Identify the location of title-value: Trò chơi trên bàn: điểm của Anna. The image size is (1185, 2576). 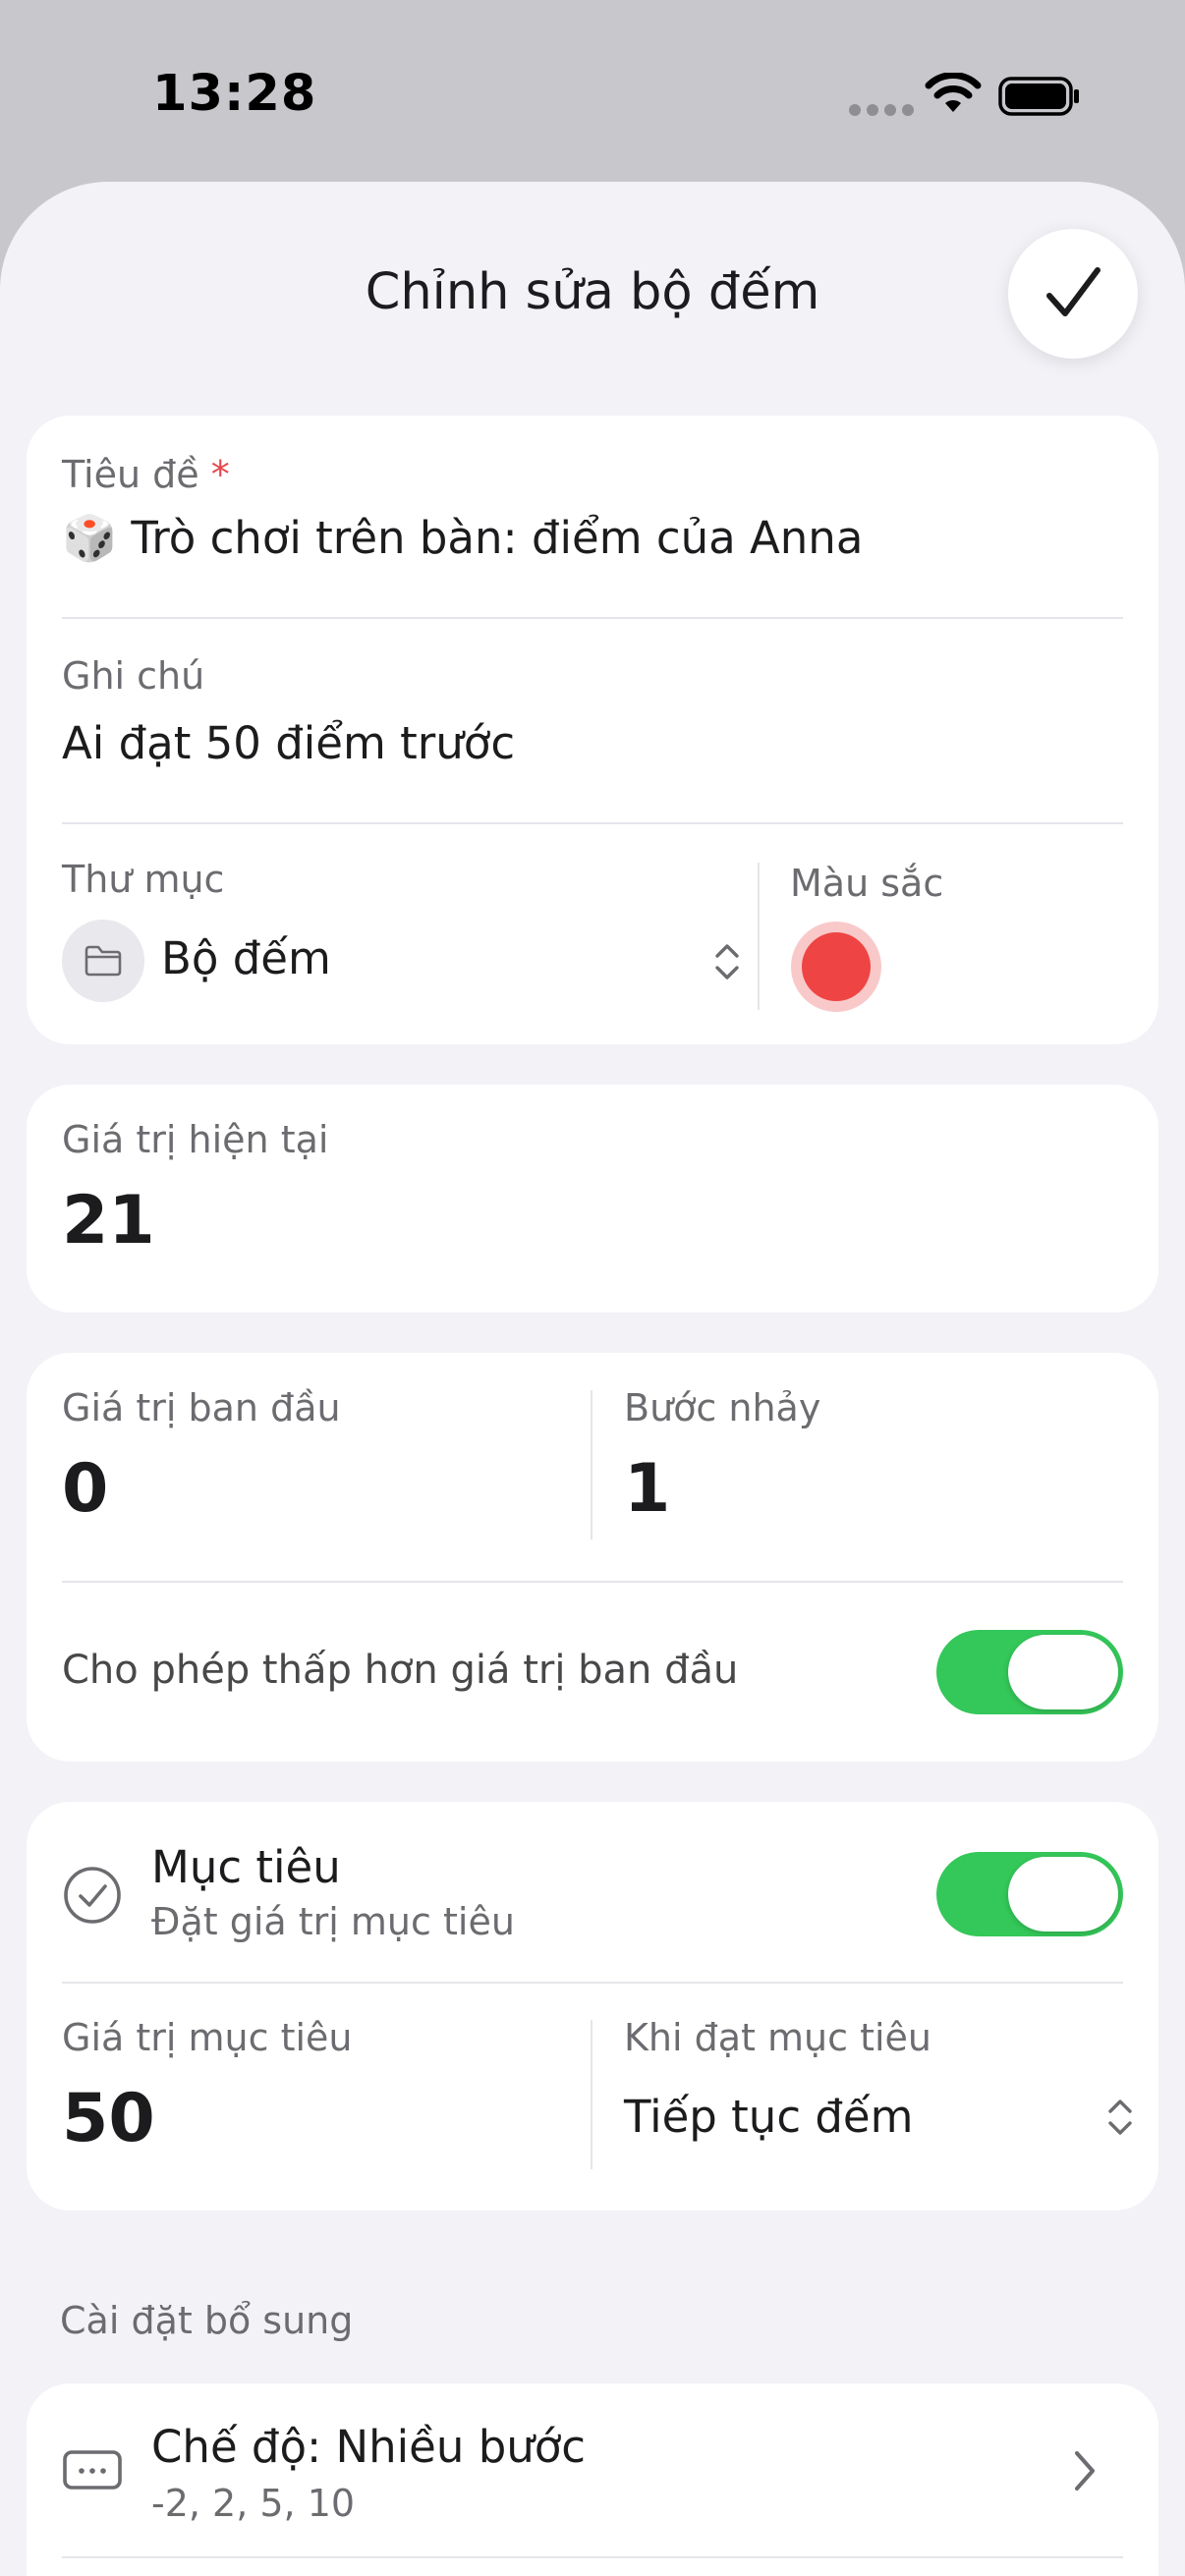
(498, 538).